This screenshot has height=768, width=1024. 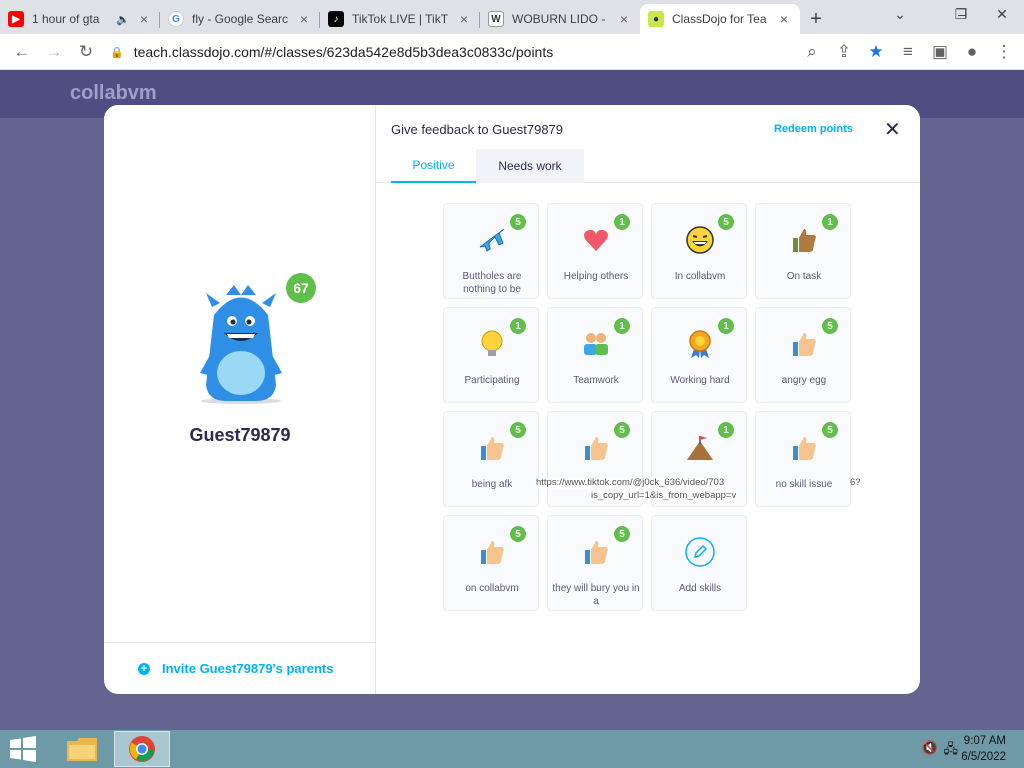 I want to click on skill-label: Helping others, so click(x=596, y=276).